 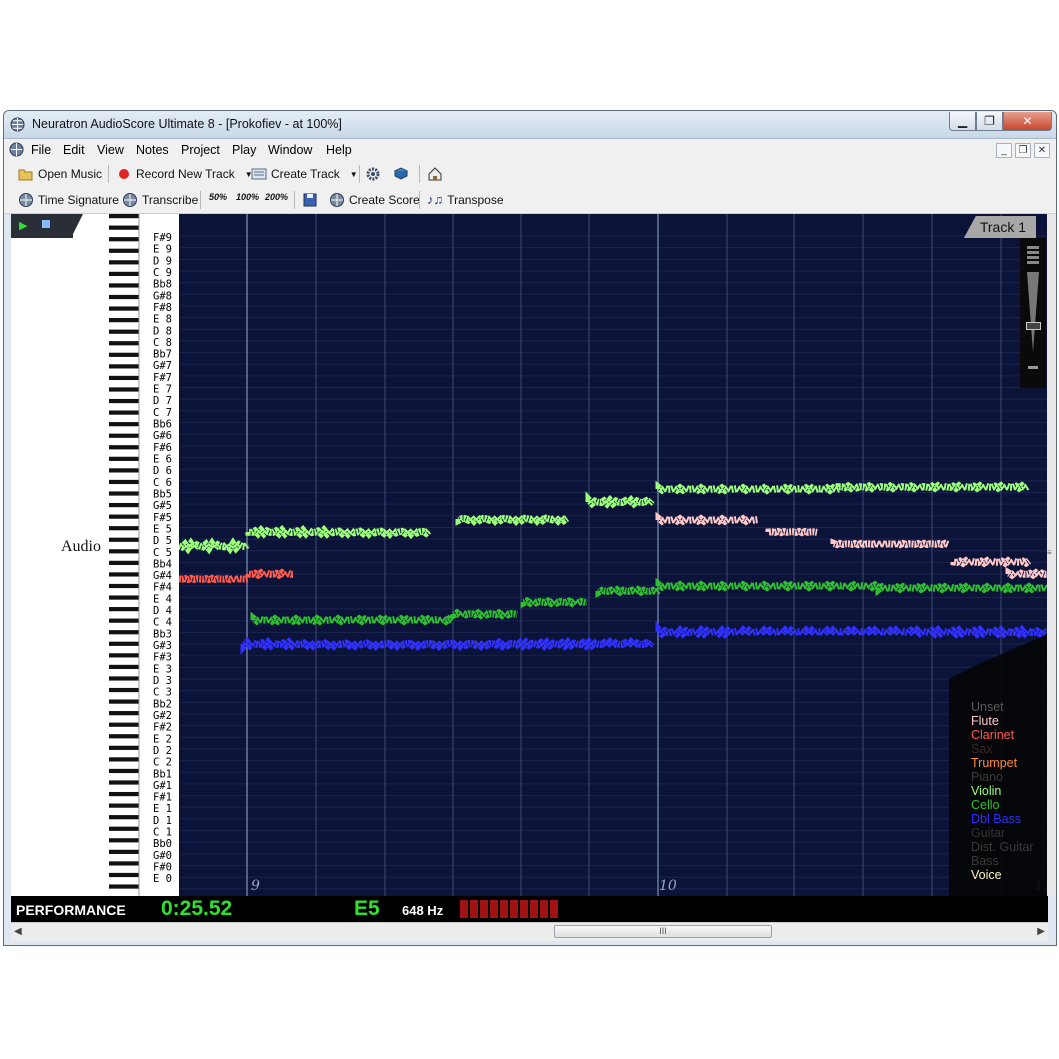 I want to click on zoom-50-button: 50%, so click(x=218, y=197).